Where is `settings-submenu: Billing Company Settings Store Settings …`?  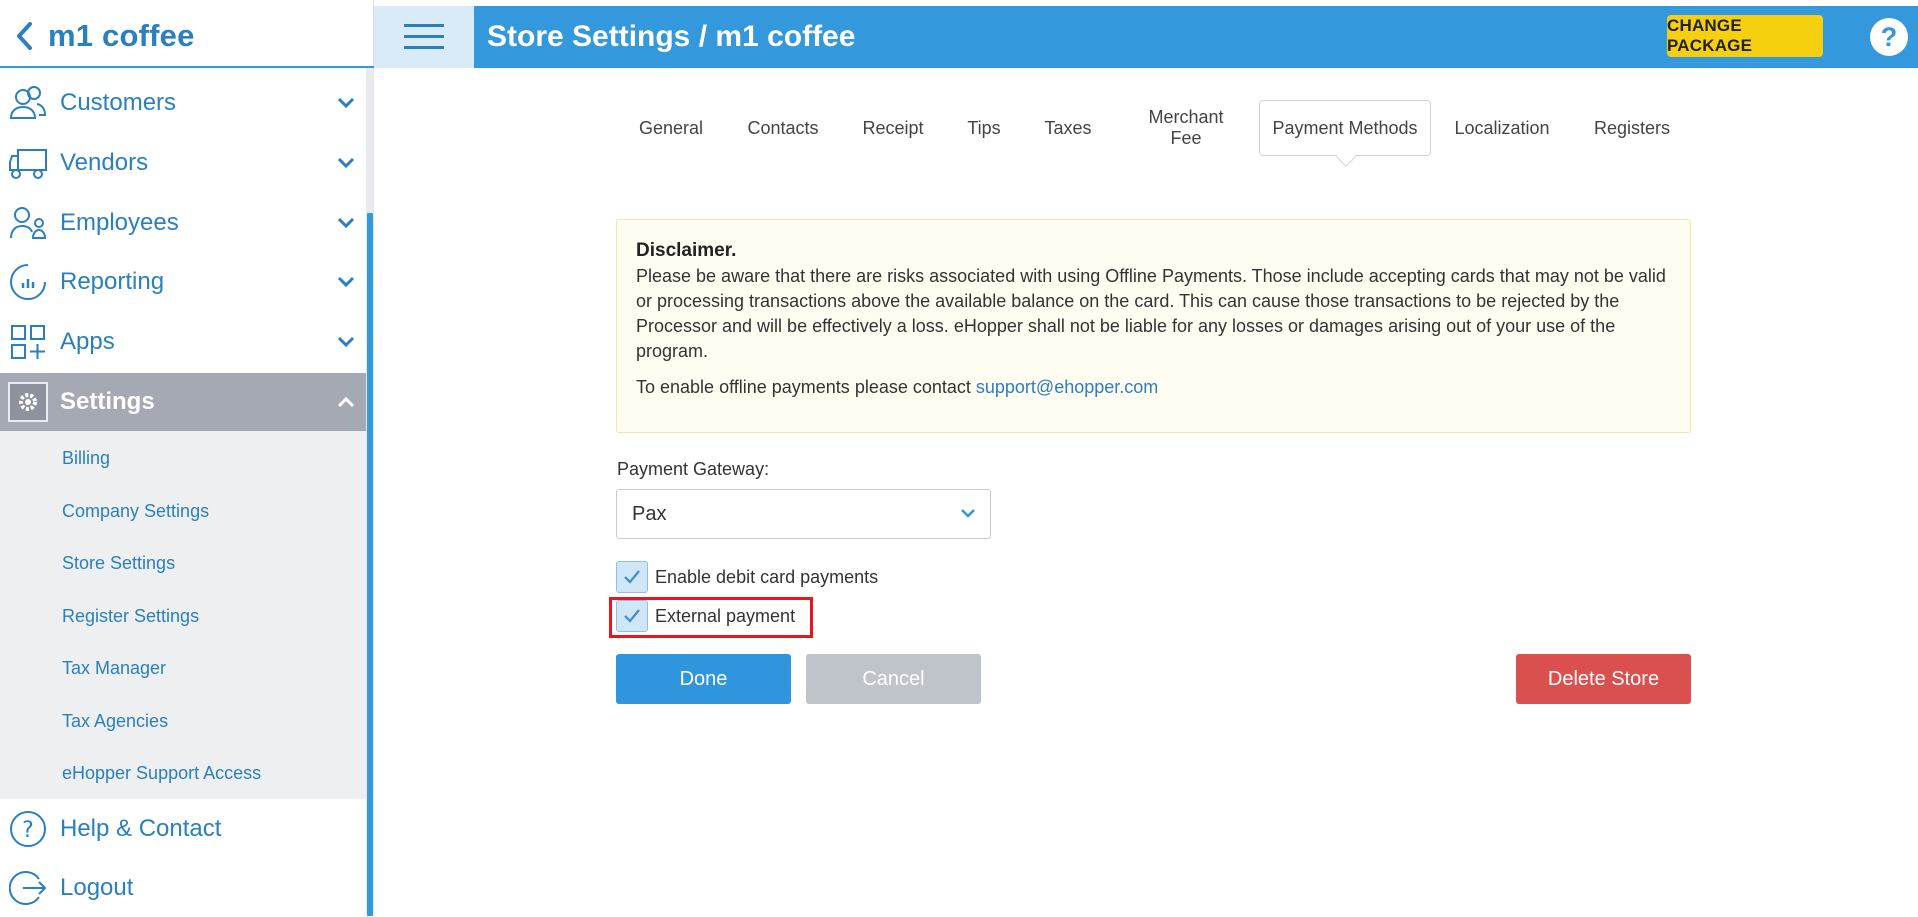
settings-submenu: Billing Company Settings Store Settings … is located at coordinates (183, 615).